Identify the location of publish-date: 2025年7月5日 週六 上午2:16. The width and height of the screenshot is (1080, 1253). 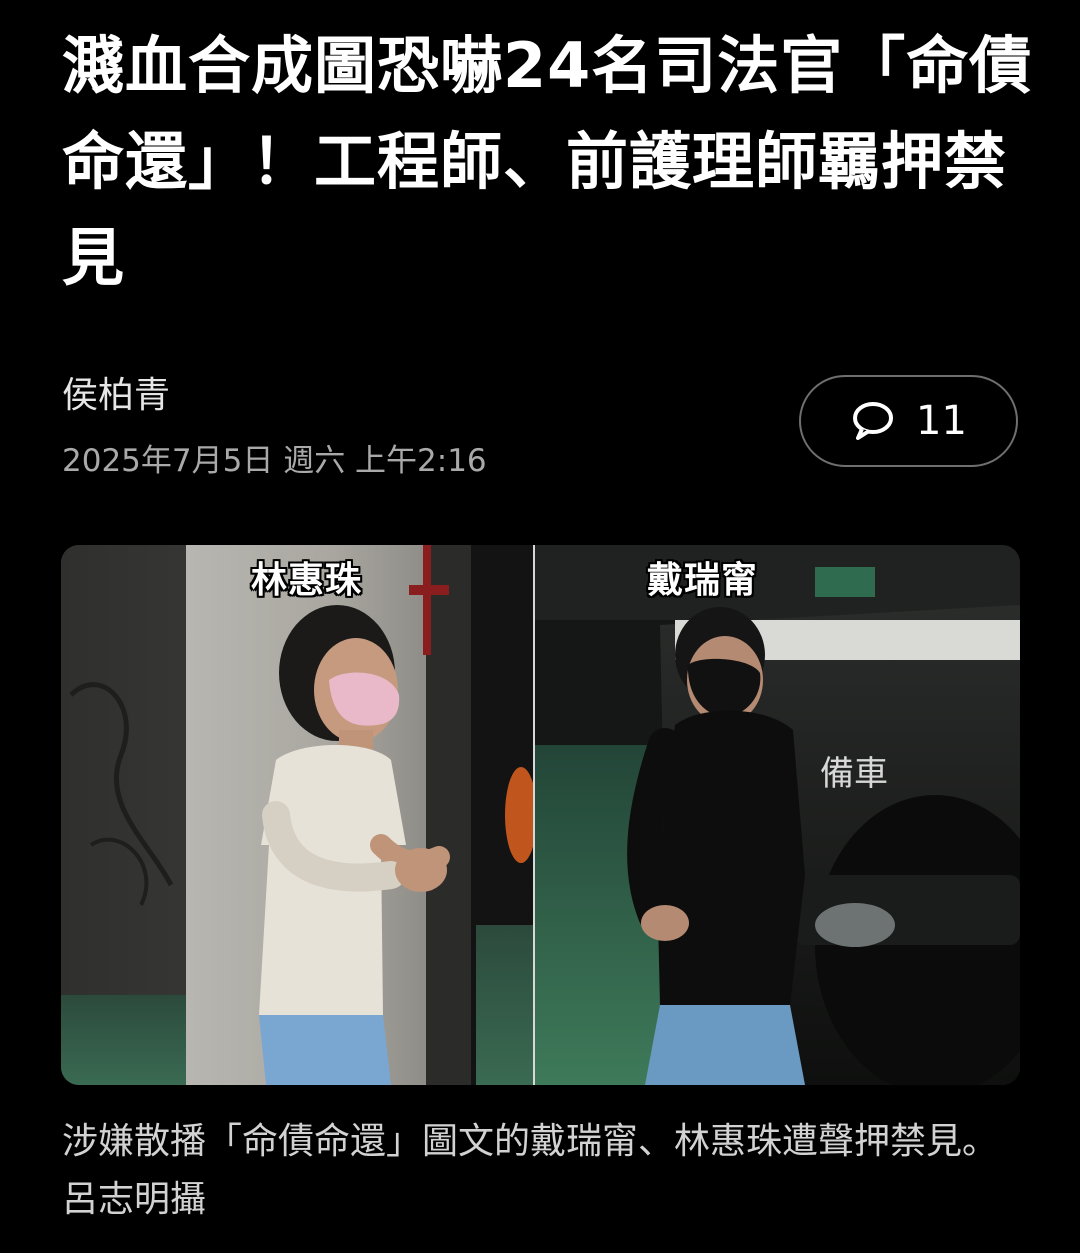
(274, 461).